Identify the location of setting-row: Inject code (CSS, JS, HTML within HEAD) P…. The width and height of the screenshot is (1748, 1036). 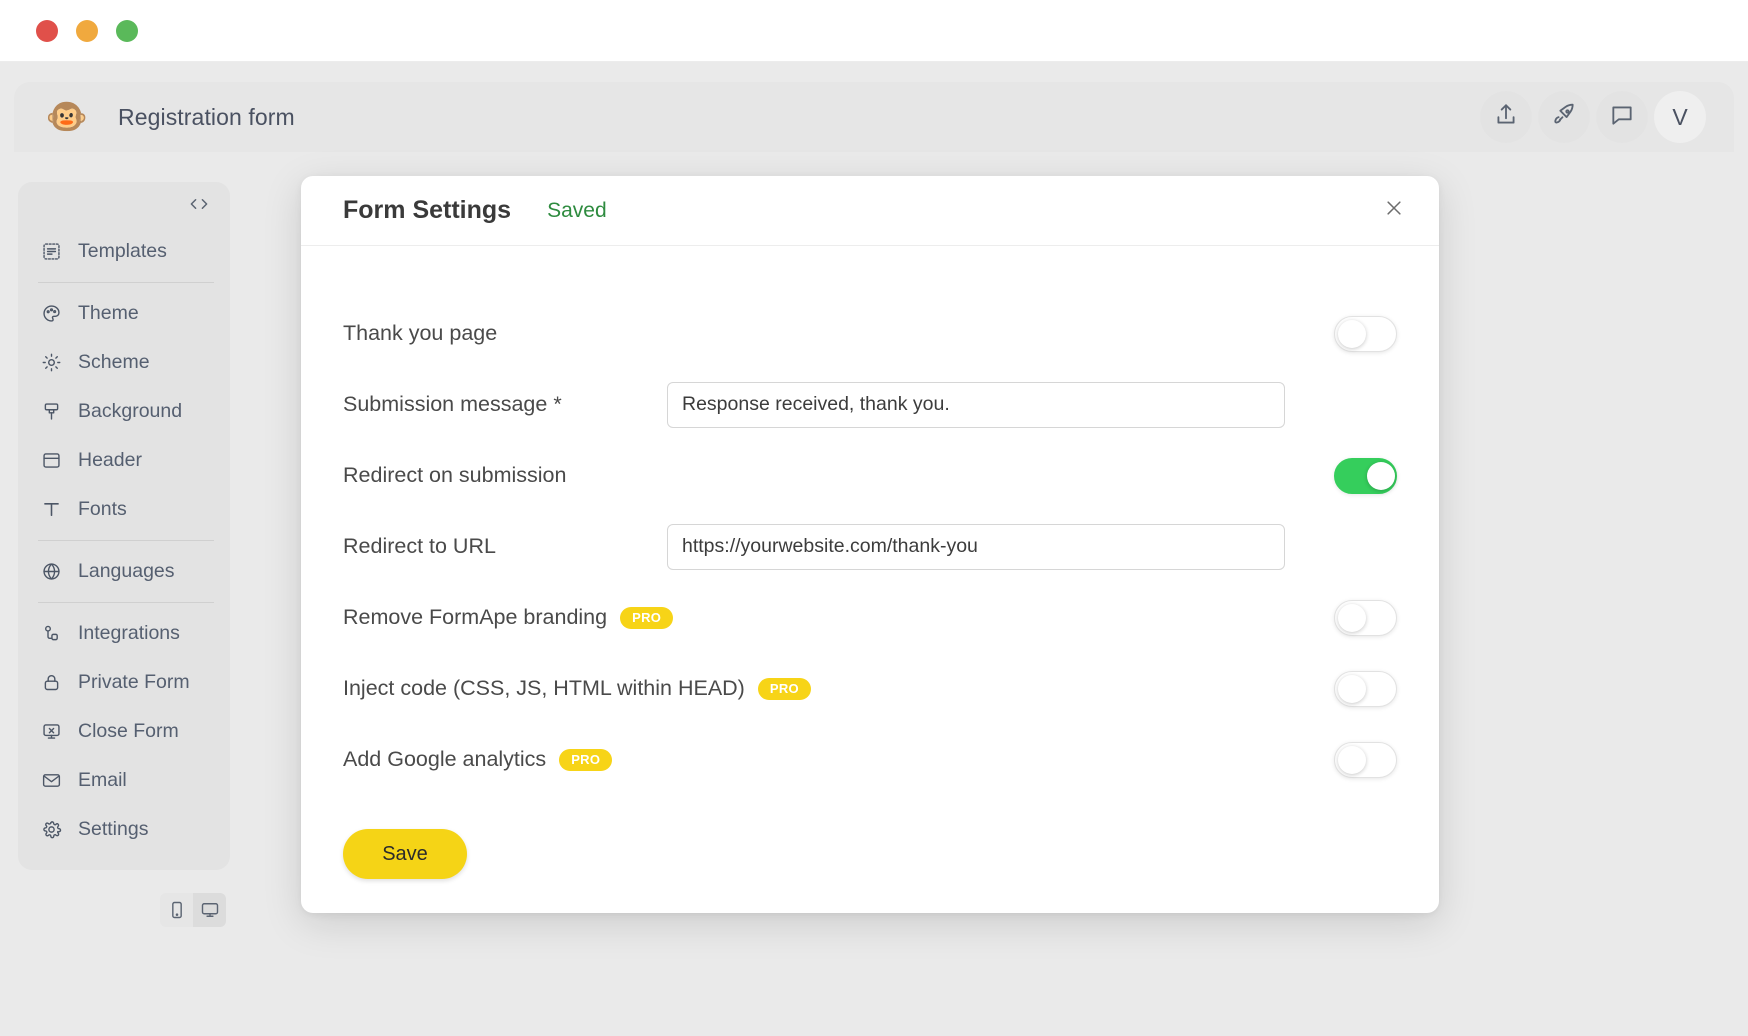
(870, 688).